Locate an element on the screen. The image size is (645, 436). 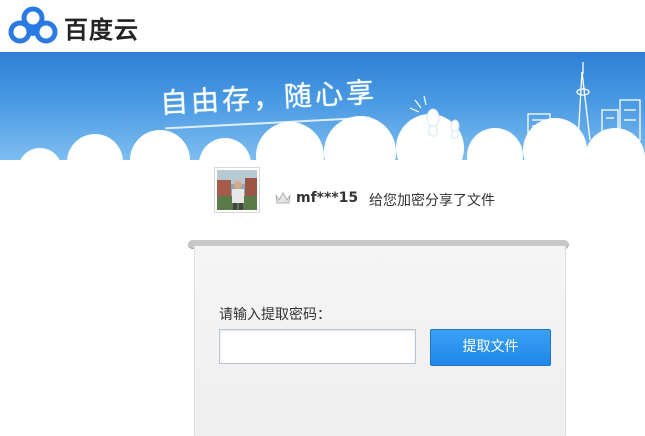
user-avatar is located at coordinates (237, 190).